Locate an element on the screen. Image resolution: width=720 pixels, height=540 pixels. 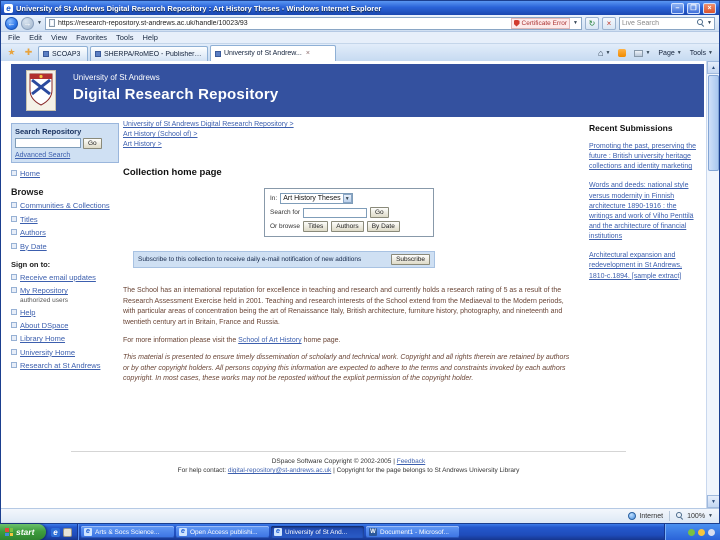
print-button: ▼ is located at coordinates (642, 53).